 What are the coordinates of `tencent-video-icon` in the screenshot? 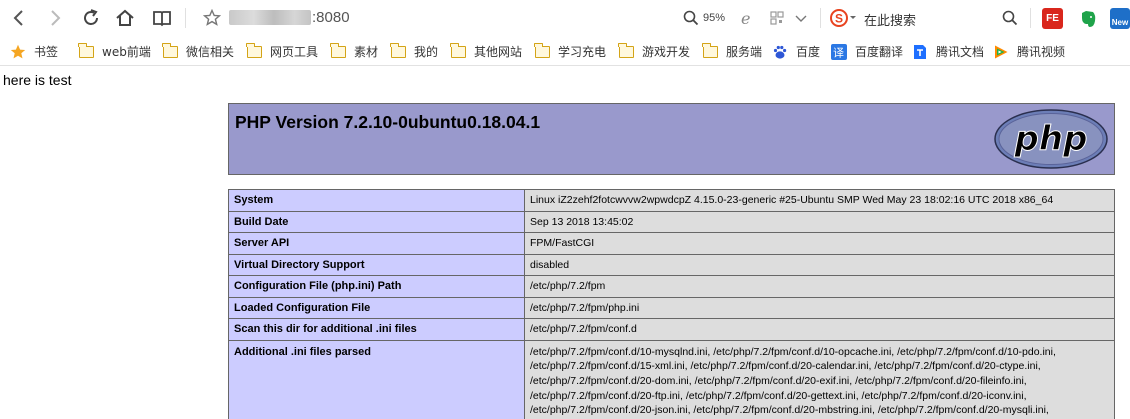 It's located at (1001, 52).